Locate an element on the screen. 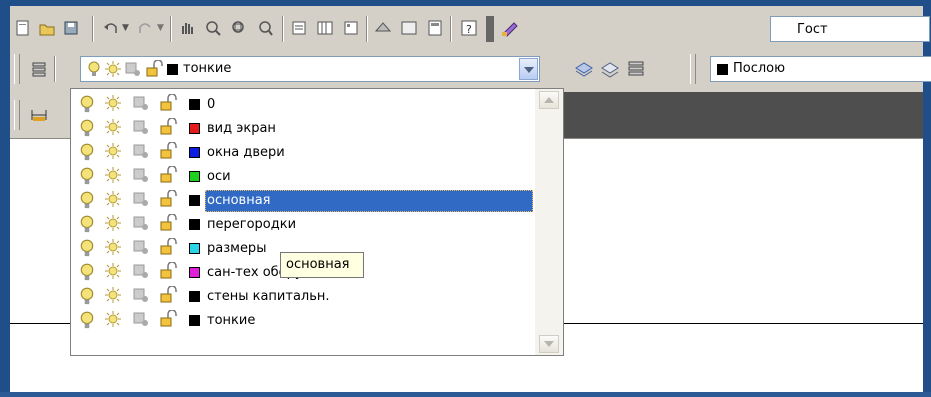 Image resolution: width=931 pixels, height=397 pixels. layer-row: основная is located at coordinates (302, 201).